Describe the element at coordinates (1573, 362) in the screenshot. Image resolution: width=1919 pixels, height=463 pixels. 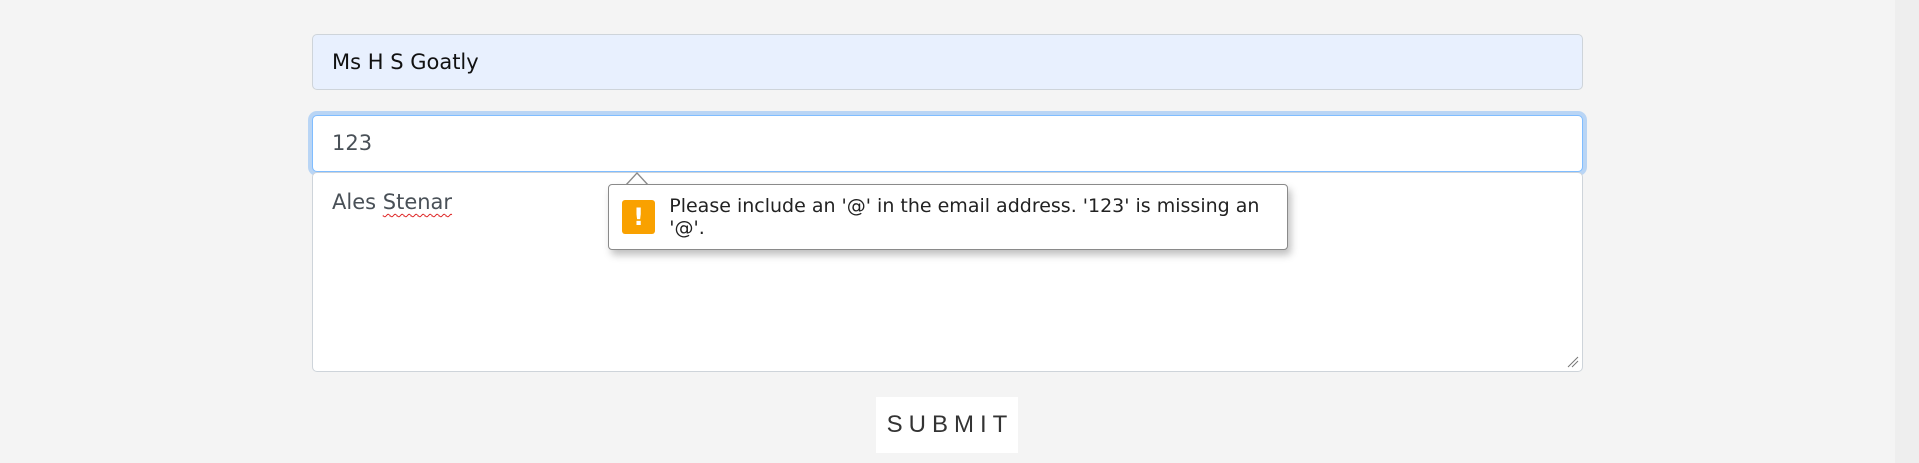
I see `resize-handle-icon` at that location.